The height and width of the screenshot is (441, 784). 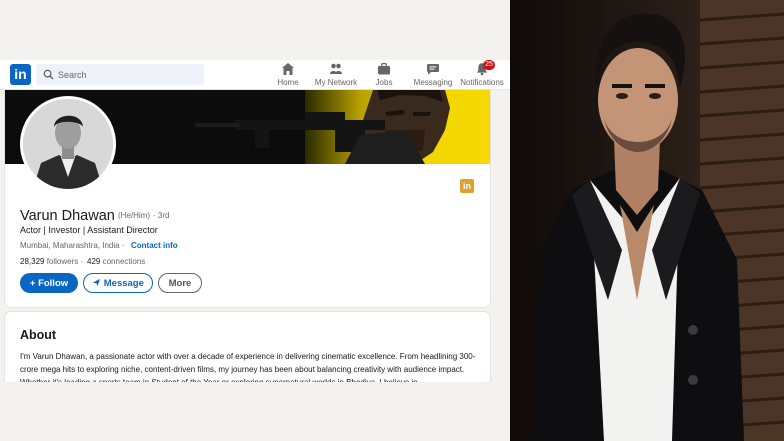 What do you see at coordinates (255, 75) in the screenshot?
I see `top-navigation-bar: in Home My Network` at bounding box center [255, 75].